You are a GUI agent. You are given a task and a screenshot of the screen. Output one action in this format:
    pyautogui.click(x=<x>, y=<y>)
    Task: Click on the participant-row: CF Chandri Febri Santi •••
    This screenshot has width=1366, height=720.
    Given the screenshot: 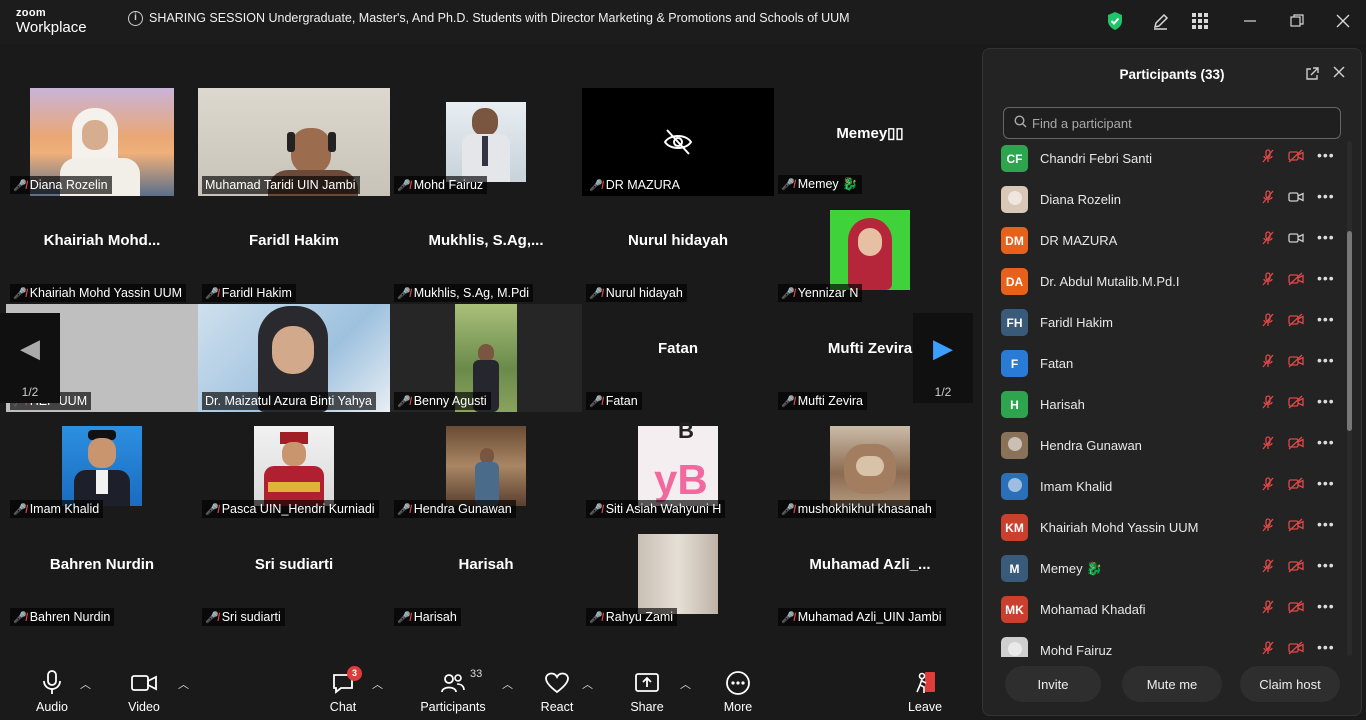 What is the action you would take?
    pyautogui.click(x=1166, y=161)
    